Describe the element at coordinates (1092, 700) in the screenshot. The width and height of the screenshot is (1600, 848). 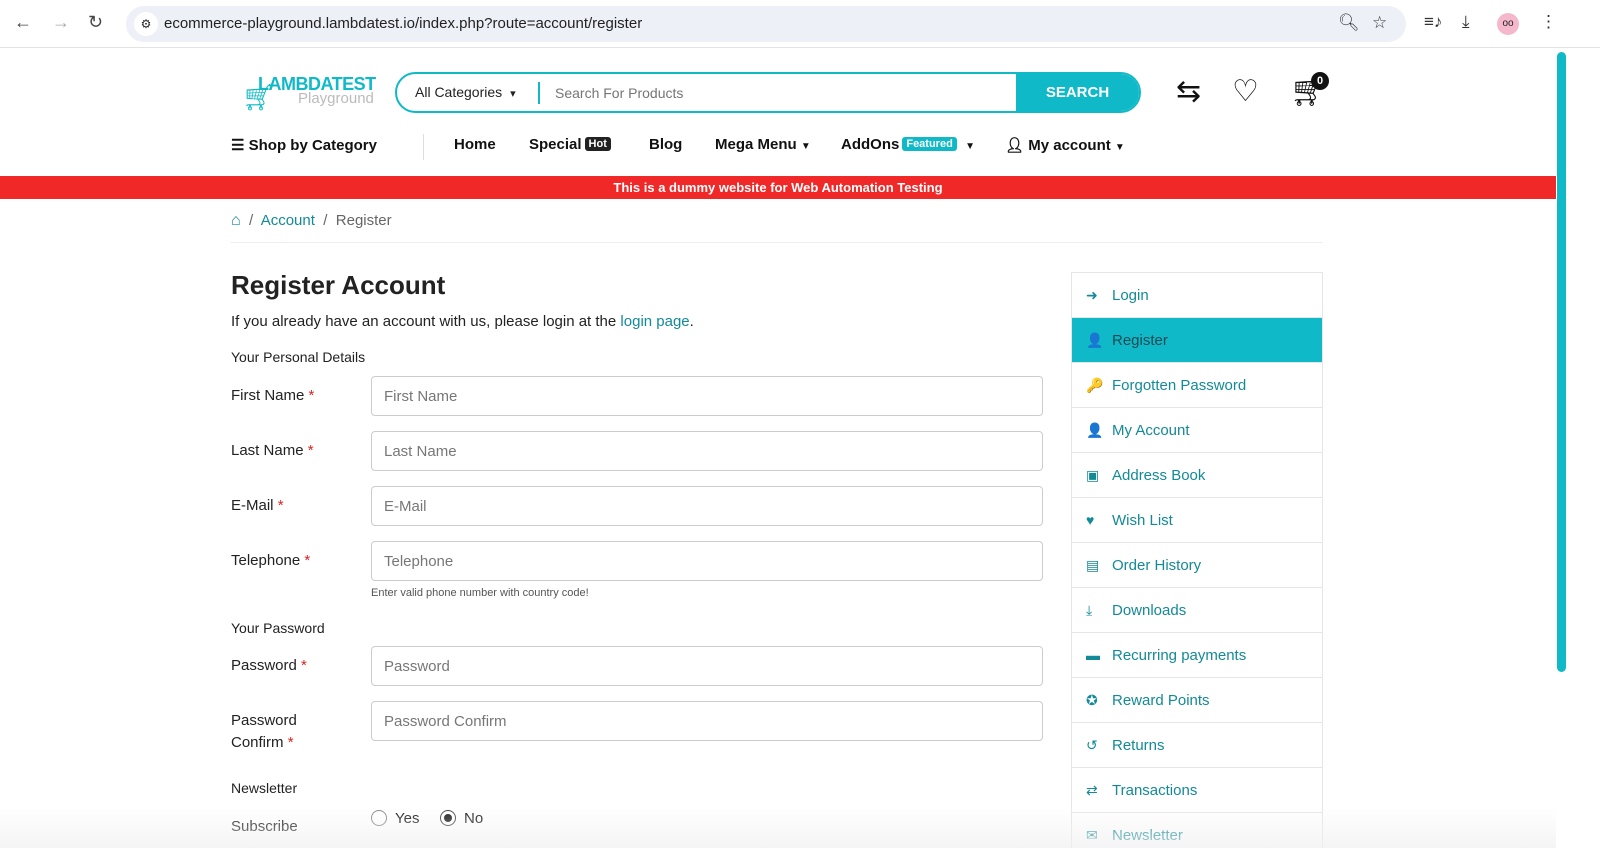
I see `reward-points-icon: ✪` at that location.